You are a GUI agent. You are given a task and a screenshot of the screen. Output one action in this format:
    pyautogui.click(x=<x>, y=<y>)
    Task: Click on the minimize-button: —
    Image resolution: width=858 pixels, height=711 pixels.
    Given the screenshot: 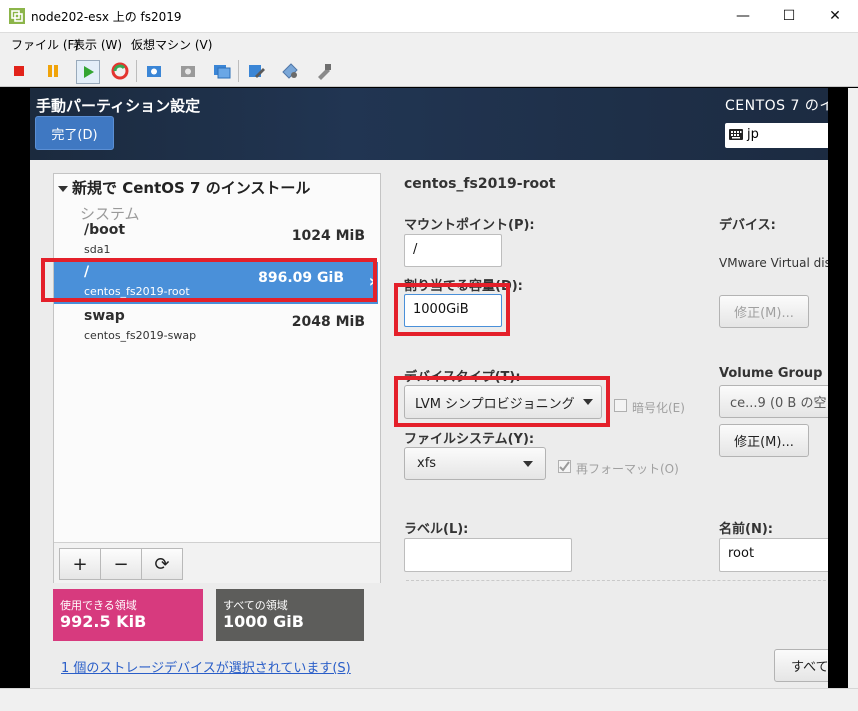 What is the action you would take?
    pyautogui.click(x=743, y=16)
    